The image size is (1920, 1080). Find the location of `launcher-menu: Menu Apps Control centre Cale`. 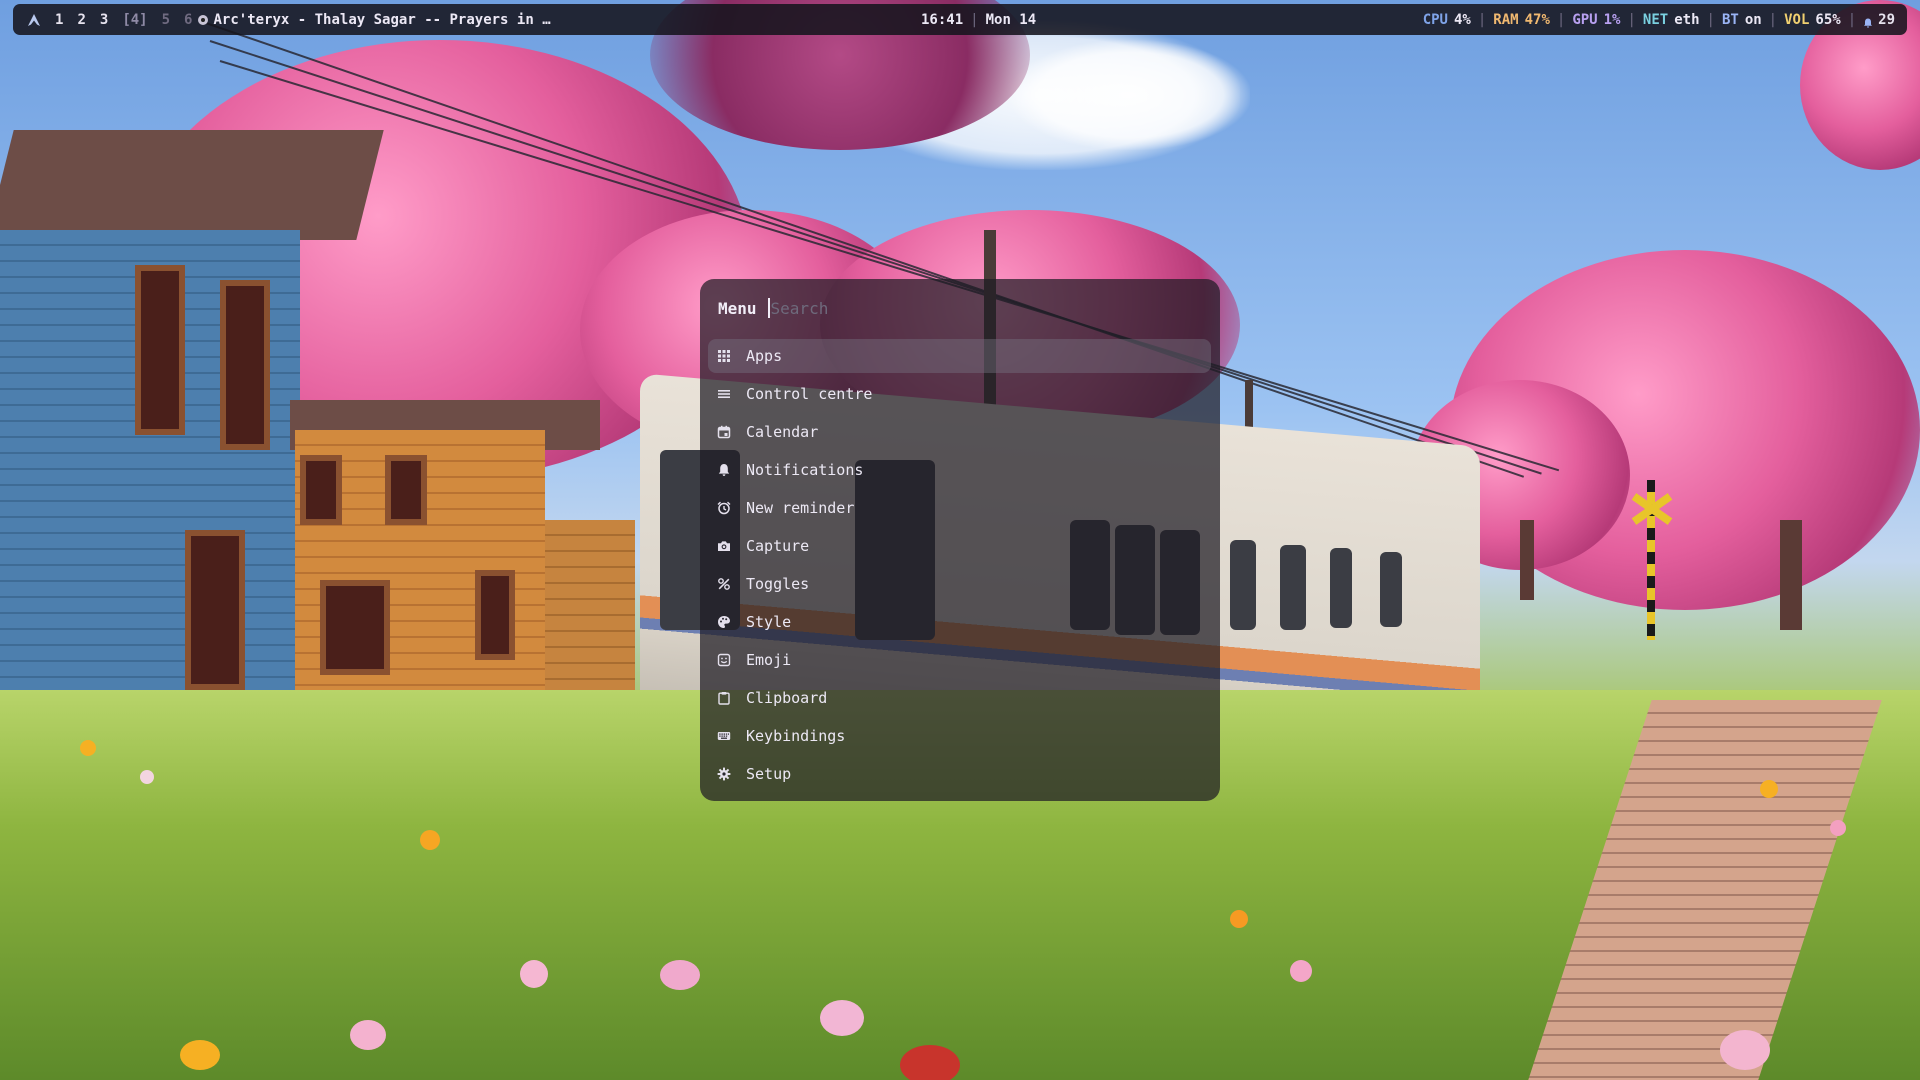

launcher-menu: Menu Apps Control centre Cale is located at coordinates (960, 540).